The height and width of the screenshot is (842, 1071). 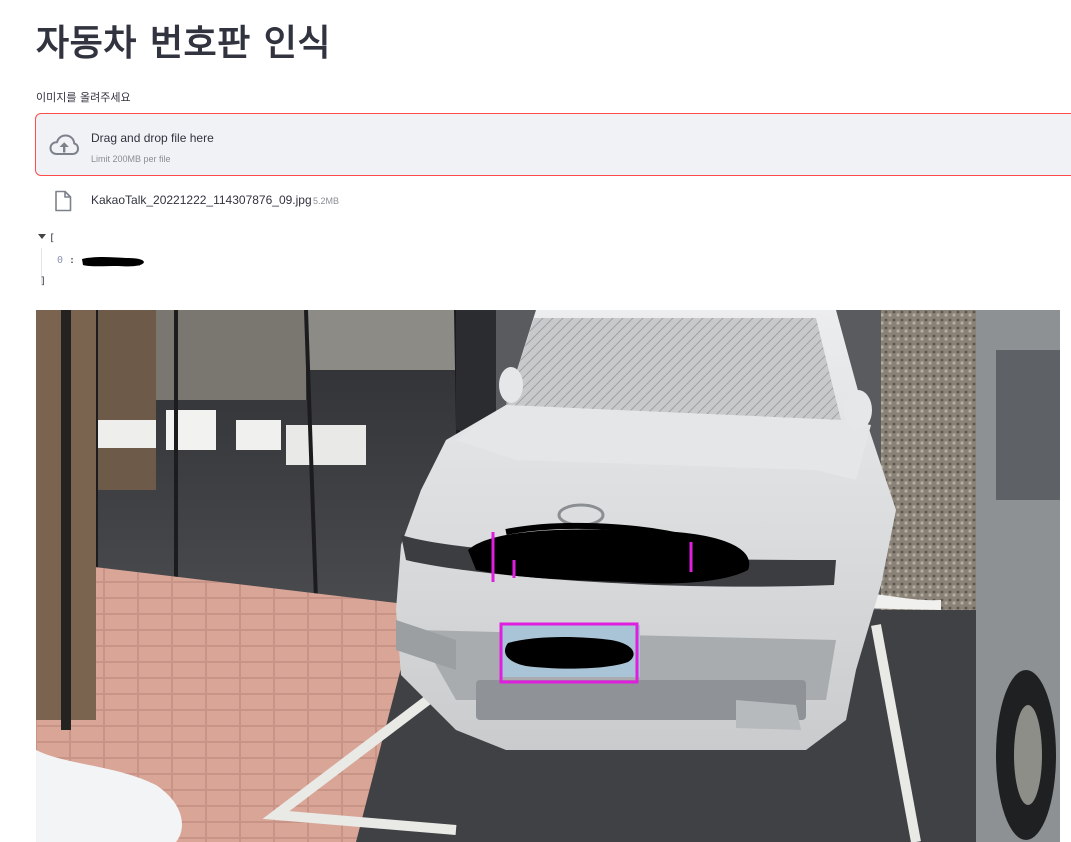 I want to click on json-index: 0, so click(x=60, y=260).